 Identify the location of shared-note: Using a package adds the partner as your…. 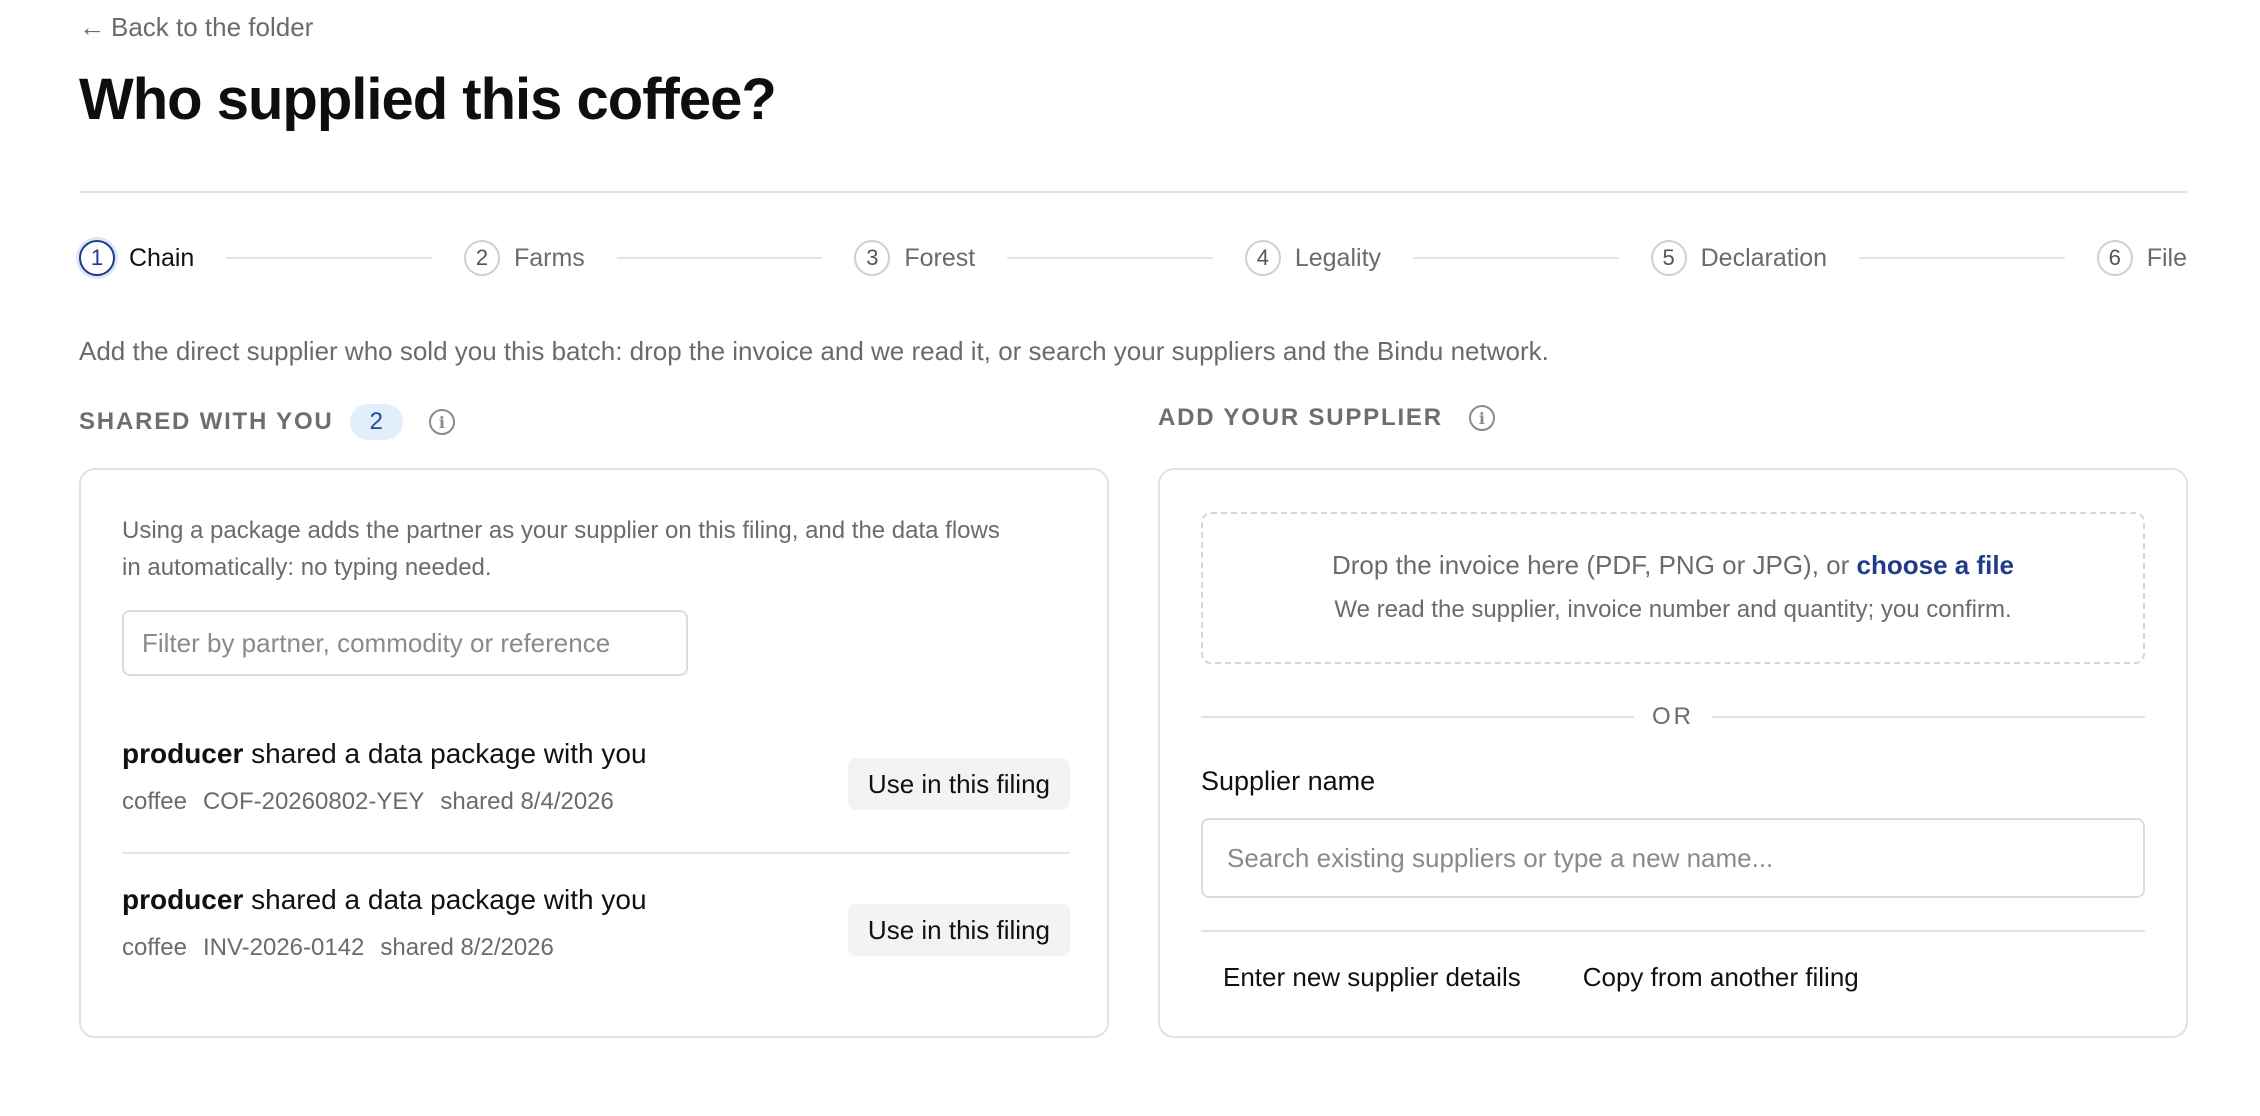
(561, 549).